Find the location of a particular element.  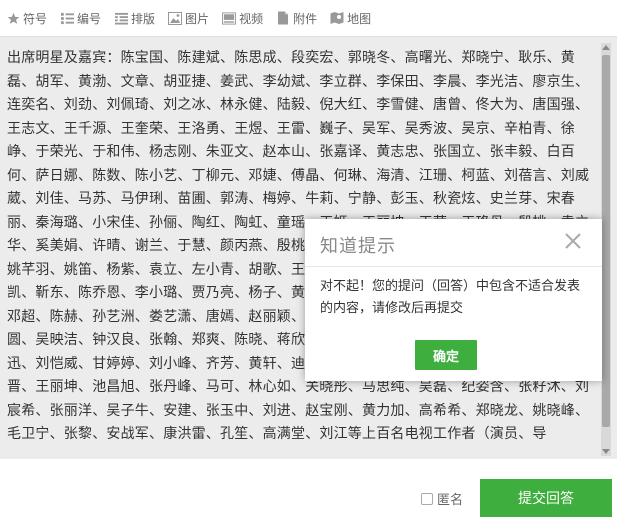

dialog-divider is located at coordinates (453, 266).